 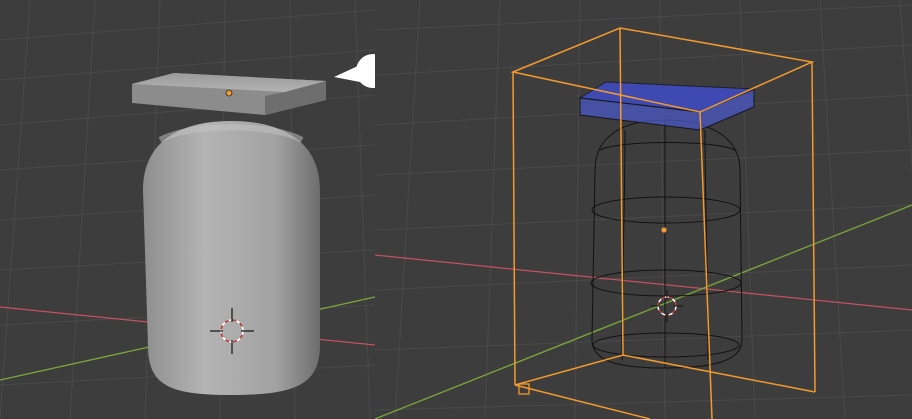 I want to click on speech-bubble-icon, so click(x=354, y=71).